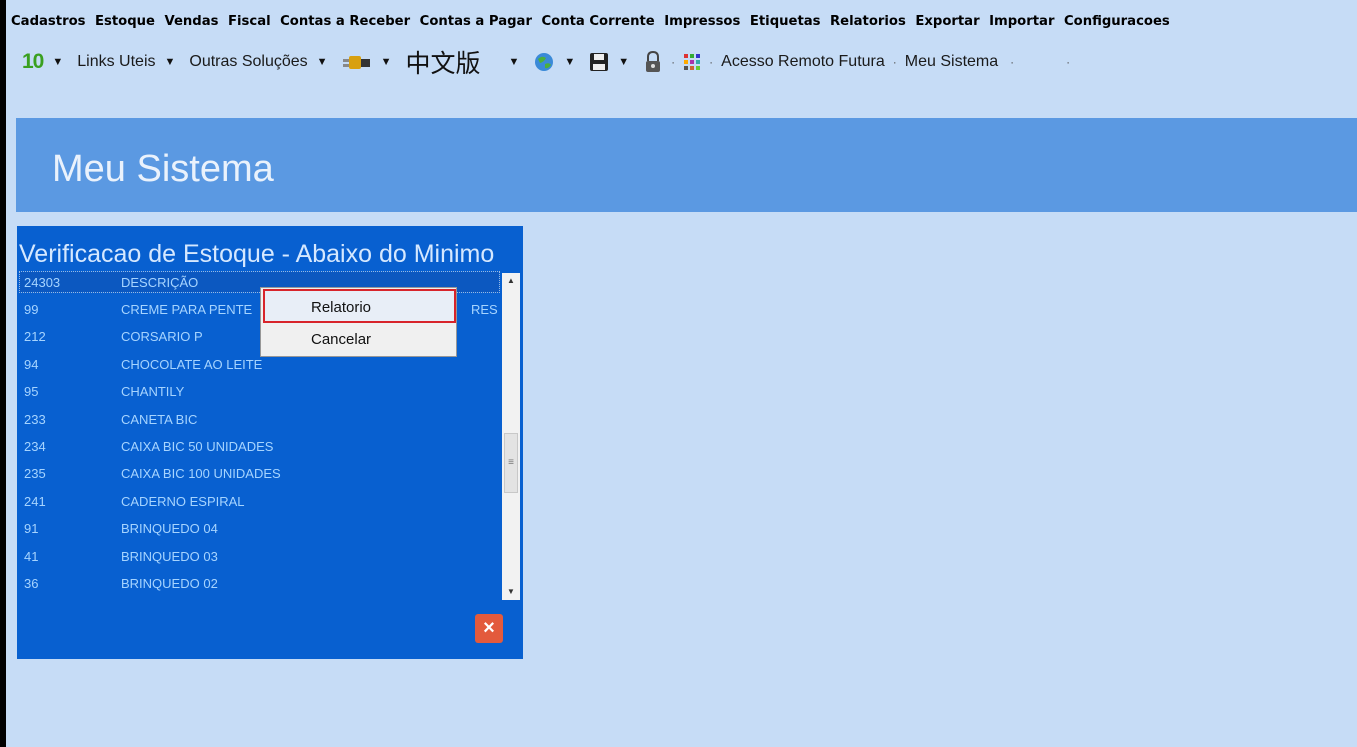 The height and width of the screenshot is (747, 1357). I want to click on scroll-up-arrow-icon: ▲, so click(511, 281).